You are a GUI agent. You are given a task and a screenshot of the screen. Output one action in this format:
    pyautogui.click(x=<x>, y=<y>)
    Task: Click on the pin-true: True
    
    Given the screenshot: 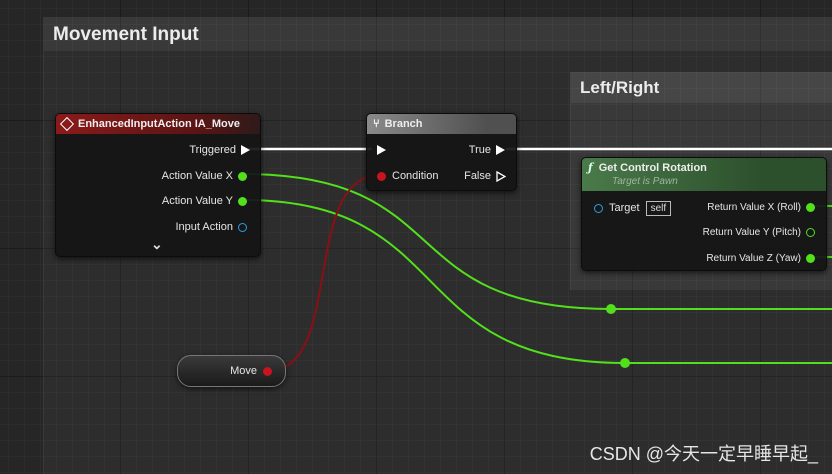 What is the action you would take?
    pyautogui.click(x=487, y=150)
    